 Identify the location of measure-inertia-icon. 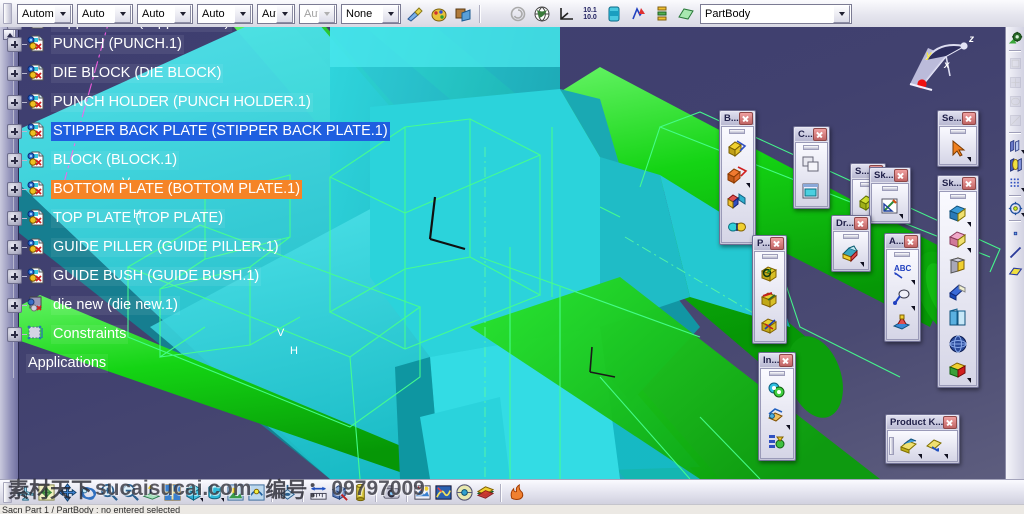
(360, 492).